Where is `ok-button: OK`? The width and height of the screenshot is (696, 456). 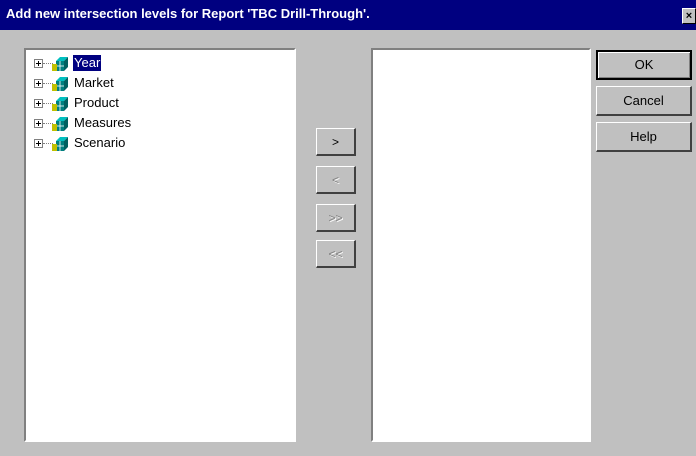
ok-button: OK is located at coordinates (644, 65).